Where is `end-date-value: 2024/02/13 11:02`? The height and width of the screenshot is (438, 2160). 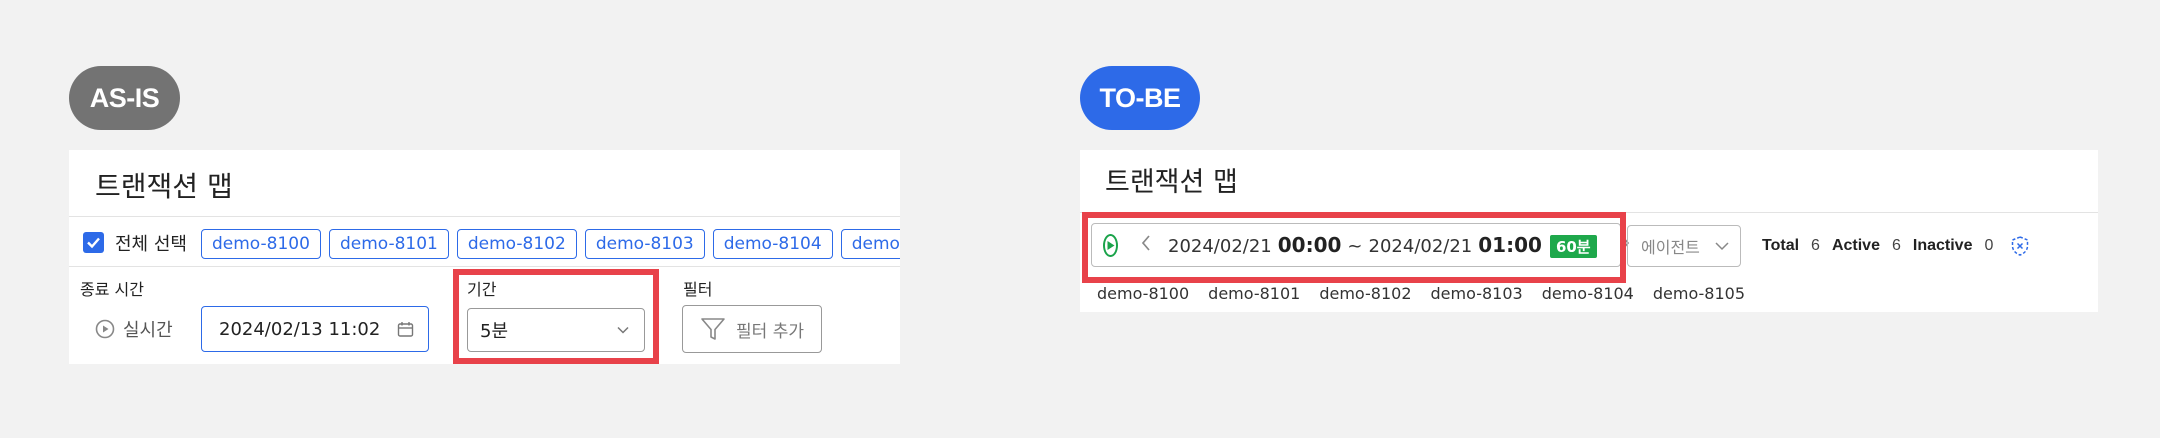
end-date-value: 2024/02/13 11:02 is located at coordinates (300, 329).